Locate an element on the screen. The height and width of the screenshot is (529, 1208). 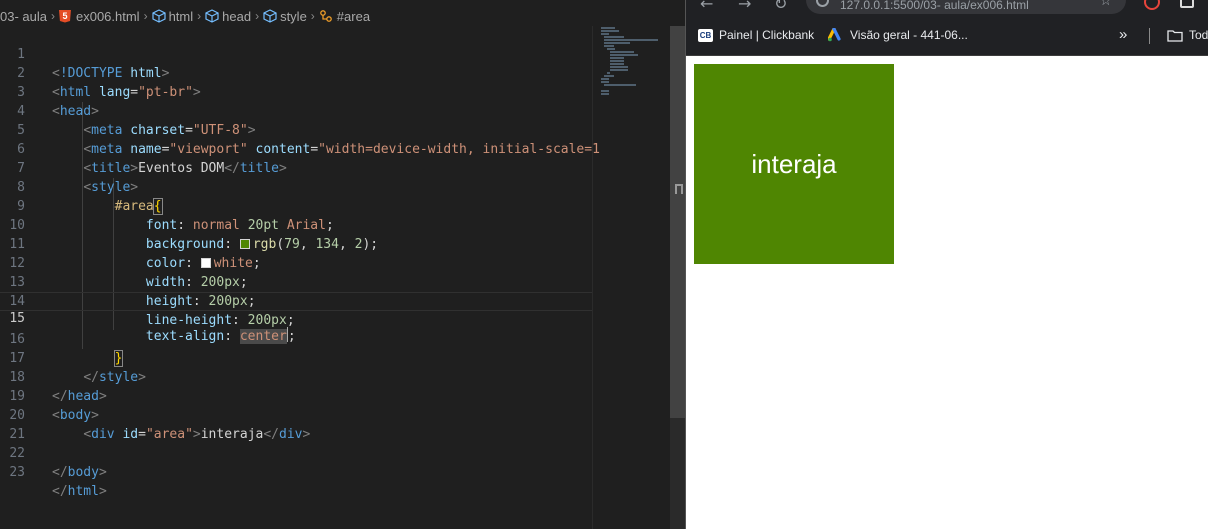
minimap is located at coordinates (631, 277).